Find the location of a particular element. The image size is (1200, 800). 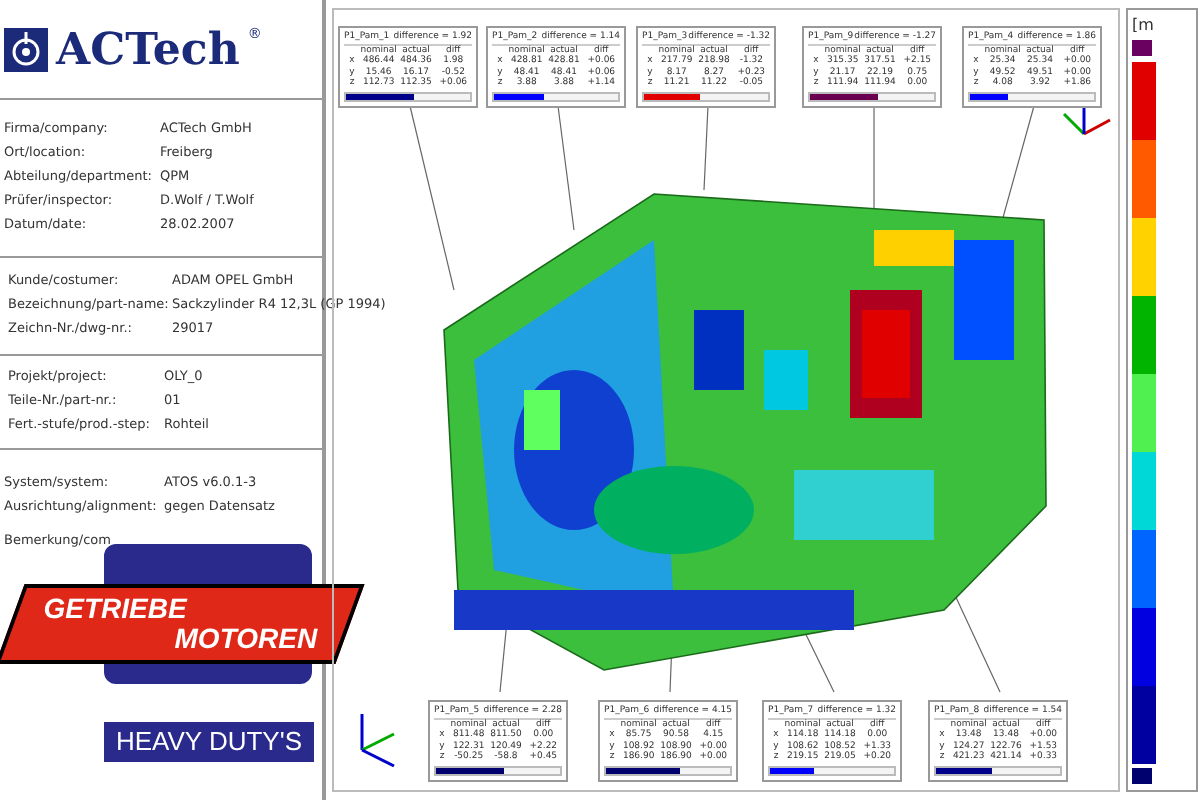

company-logo-text: ACTech is located at coordinates (148, 49).